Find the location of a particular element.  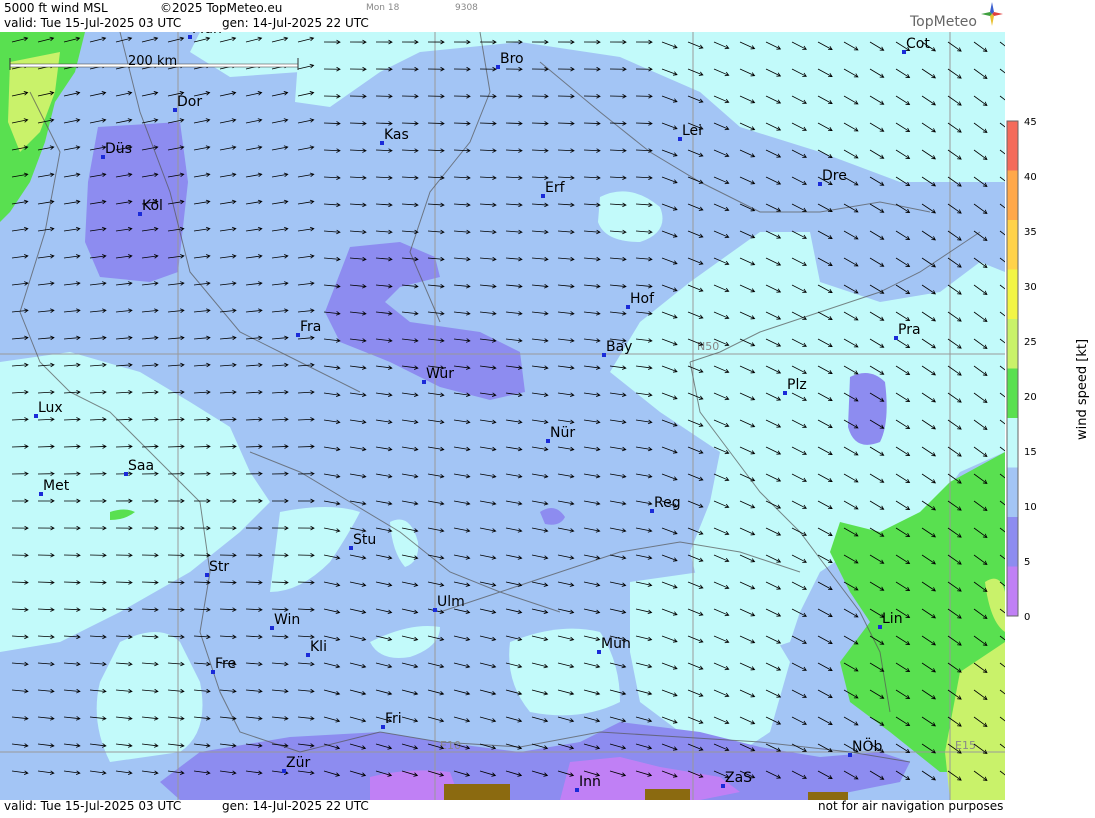

city-label: Hof is located at coordinates (642, 299).